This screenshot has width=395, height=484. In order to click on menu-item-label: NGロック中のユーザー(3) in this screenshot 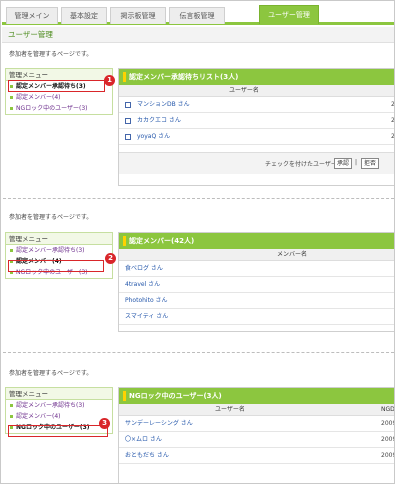, I will do `click(52, 108)`.